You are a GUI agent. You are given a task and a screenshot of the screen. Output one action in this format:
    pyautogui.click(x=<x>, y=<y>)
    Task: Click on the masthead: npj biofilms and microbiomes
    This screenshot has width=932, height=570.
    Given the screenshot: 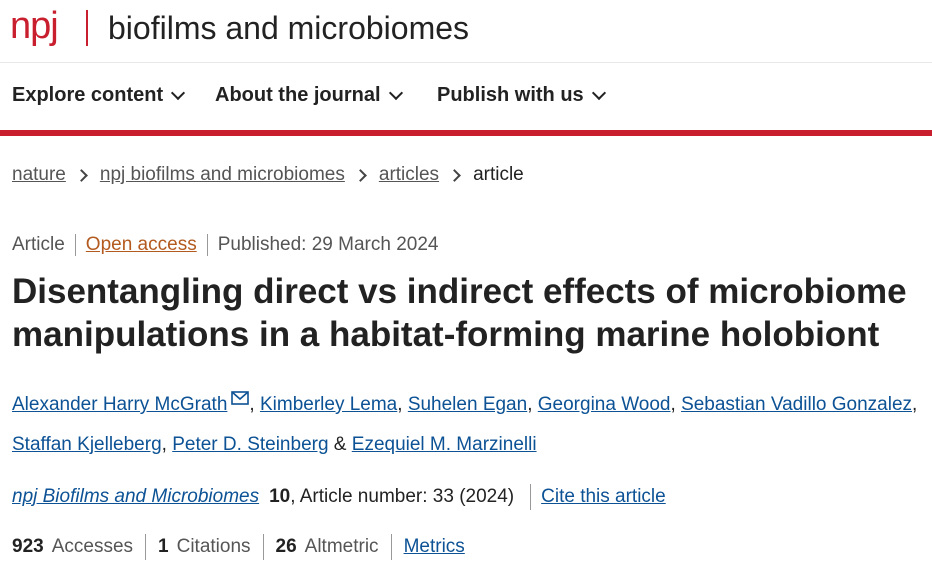 What is the action you would take?
    pyautogui.click(x=466, y=31)
    